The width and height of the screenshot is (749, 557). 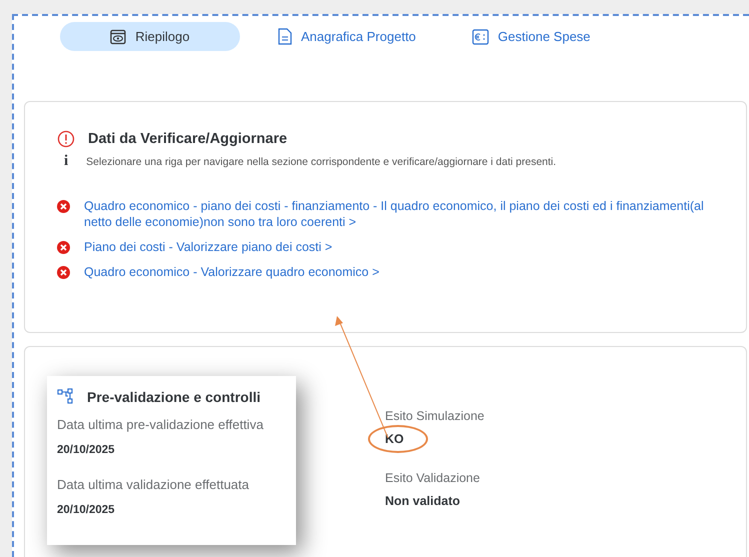 I want to click on tab: Anagrafica Progetto, so click(x=347, y=36).